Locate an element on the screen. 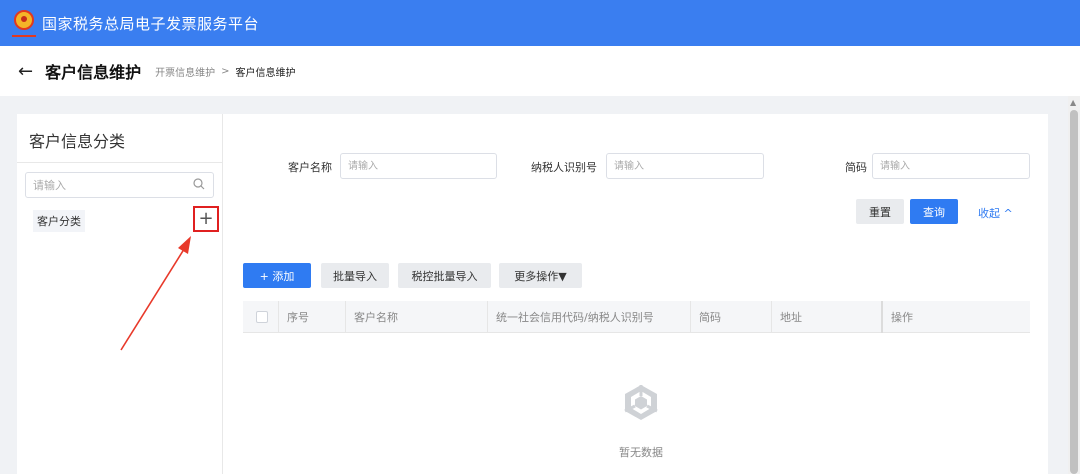  short-code-input is located at coordinates (951, 166).